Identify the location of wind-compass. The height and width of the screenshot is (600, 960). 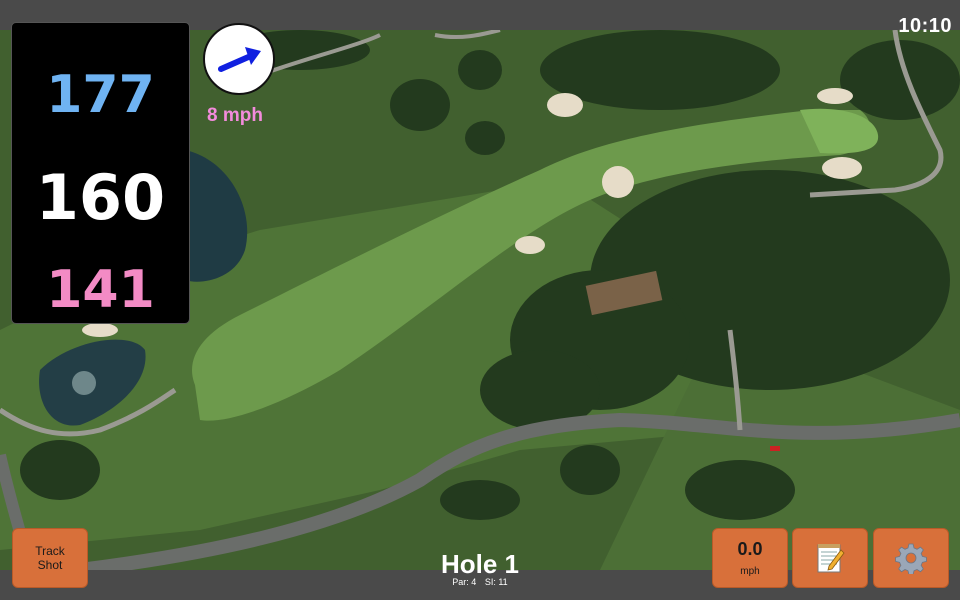
(239, 59).